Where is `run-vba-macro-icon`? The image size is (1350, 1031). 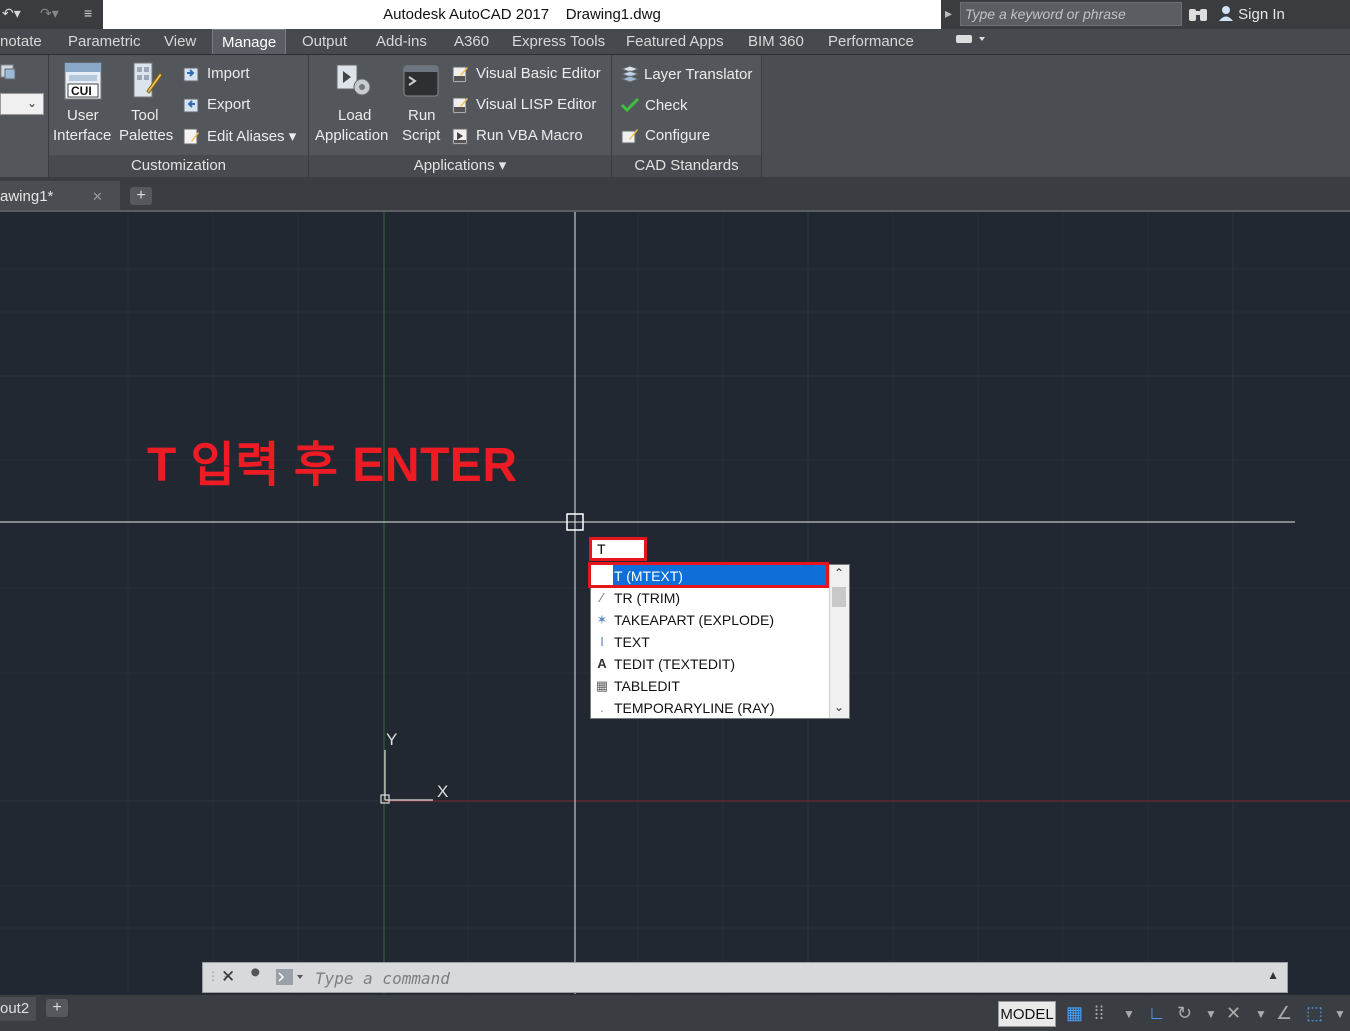
run-vba-macro-icon is located at coordinates (459, 136).